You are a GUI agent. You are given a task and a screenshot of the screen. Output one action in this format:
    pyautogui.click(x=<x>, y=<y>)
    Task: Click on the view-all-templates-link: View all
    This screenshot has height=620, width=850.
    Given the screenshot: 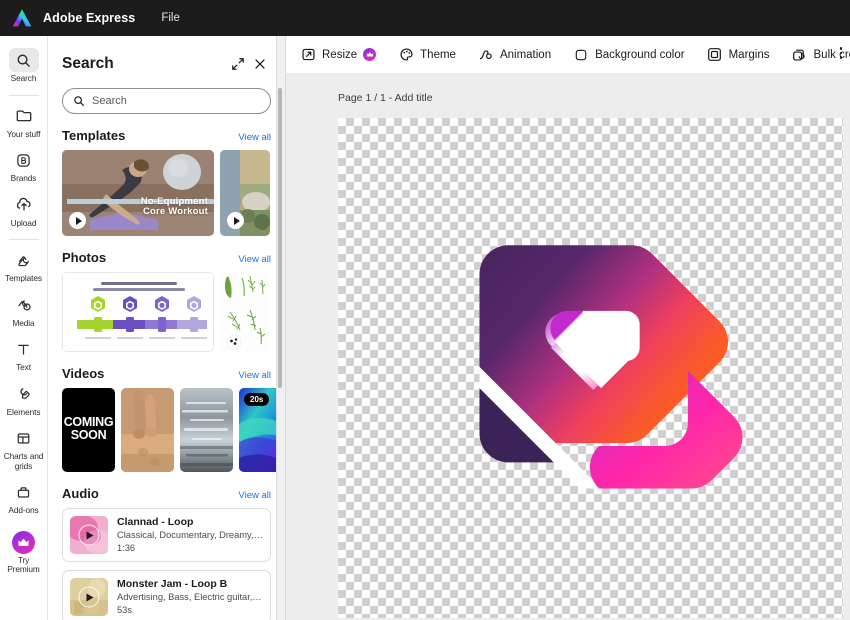 What is the action you would take?
    pyautogui.click(x=254, y=137)
    